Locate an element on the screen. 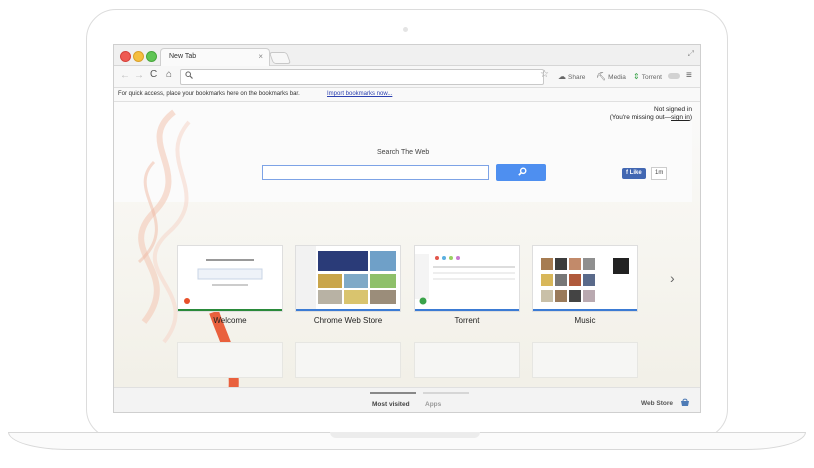 The width and height of the screenshot is (814, 468). tab-new-tab: New Tab × is located at coordinates (215, 57).